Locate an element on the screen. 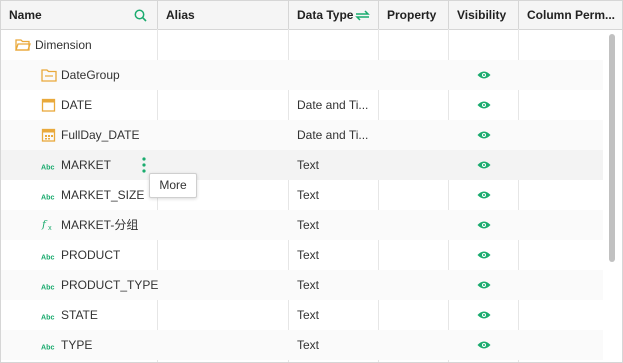 The width and height of the screenshot is (623, 363). tree-row: Abc MARKET Text is located at coordinates (302, 165).